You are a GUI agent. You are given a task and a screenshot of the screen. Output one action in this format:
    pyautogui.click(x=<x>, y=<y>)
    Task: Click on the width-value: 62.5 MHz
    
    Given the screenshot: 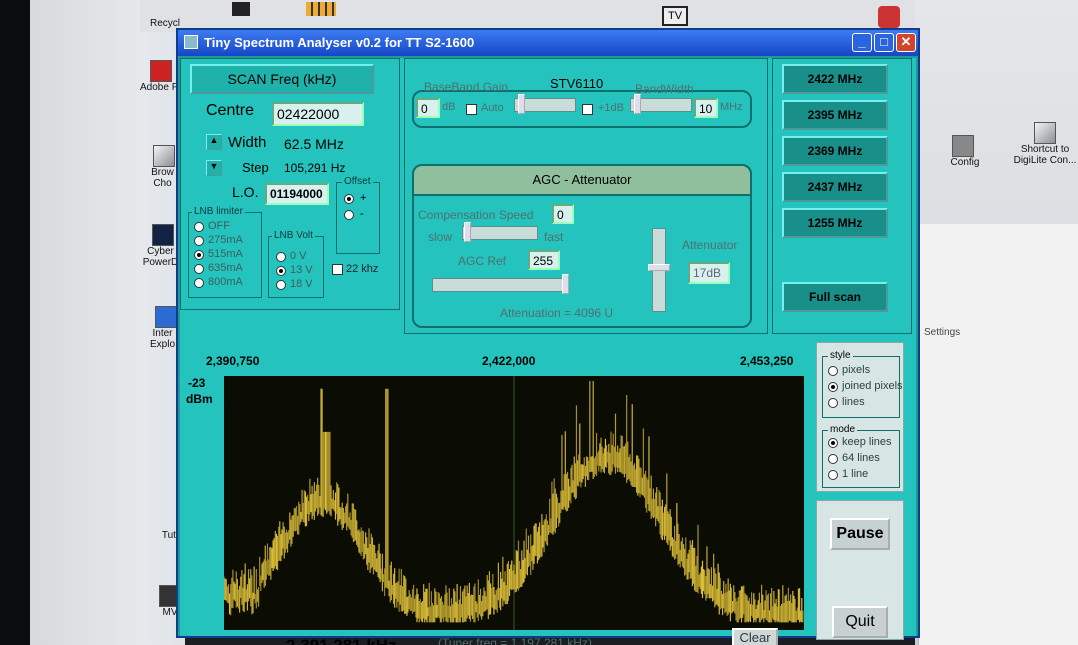 What is the action you would take?
    pyautogui.click(x=314, y=144)
    